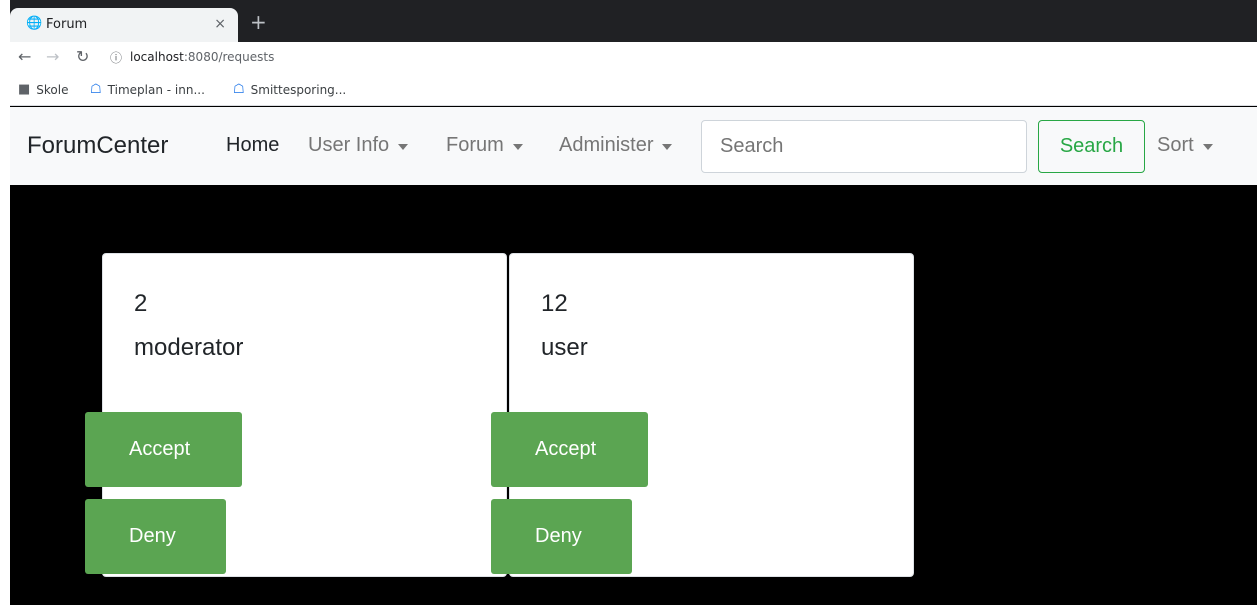  Describe the element at coordinates (24, 56) in the screenshot. I see `back-arrow-icon: ←` at that location.